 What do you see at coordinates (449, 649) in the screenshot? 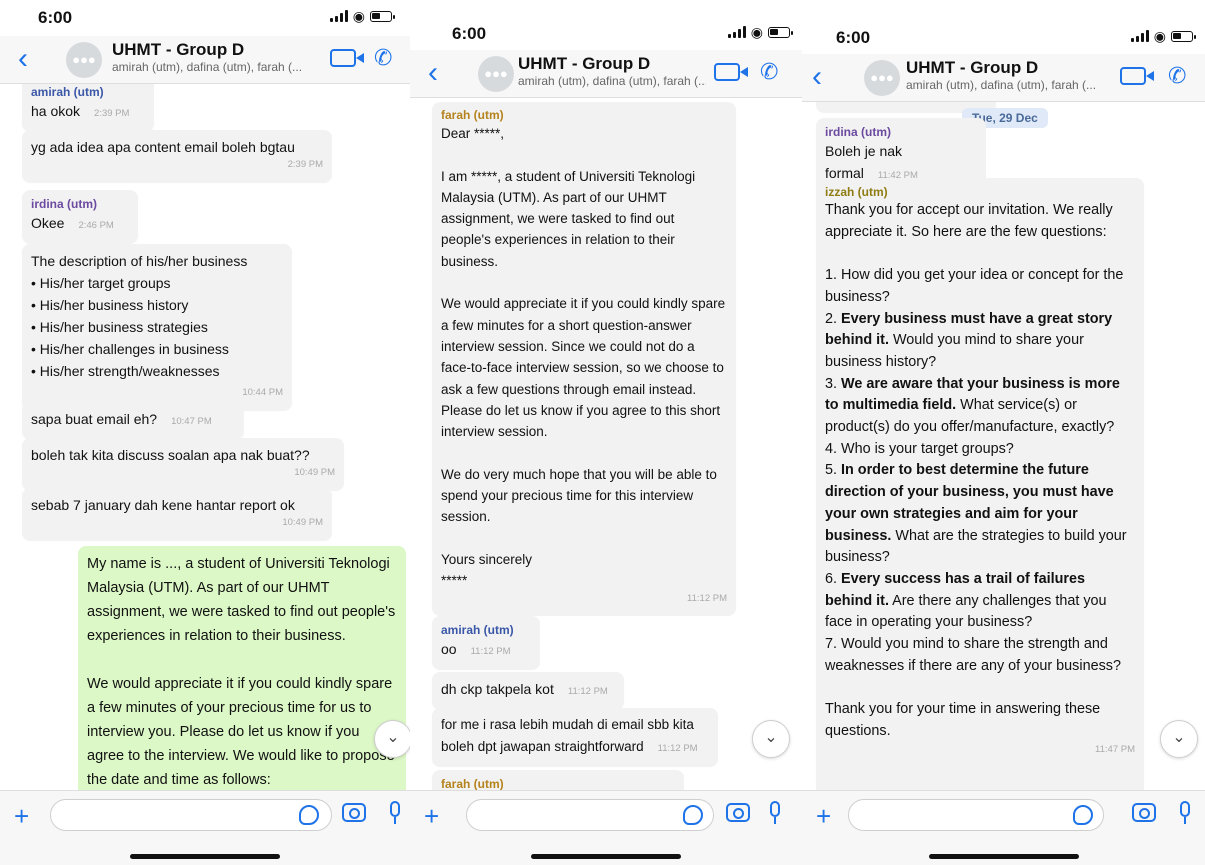
I see `message-text: oo` at bounding box center [449, 649].